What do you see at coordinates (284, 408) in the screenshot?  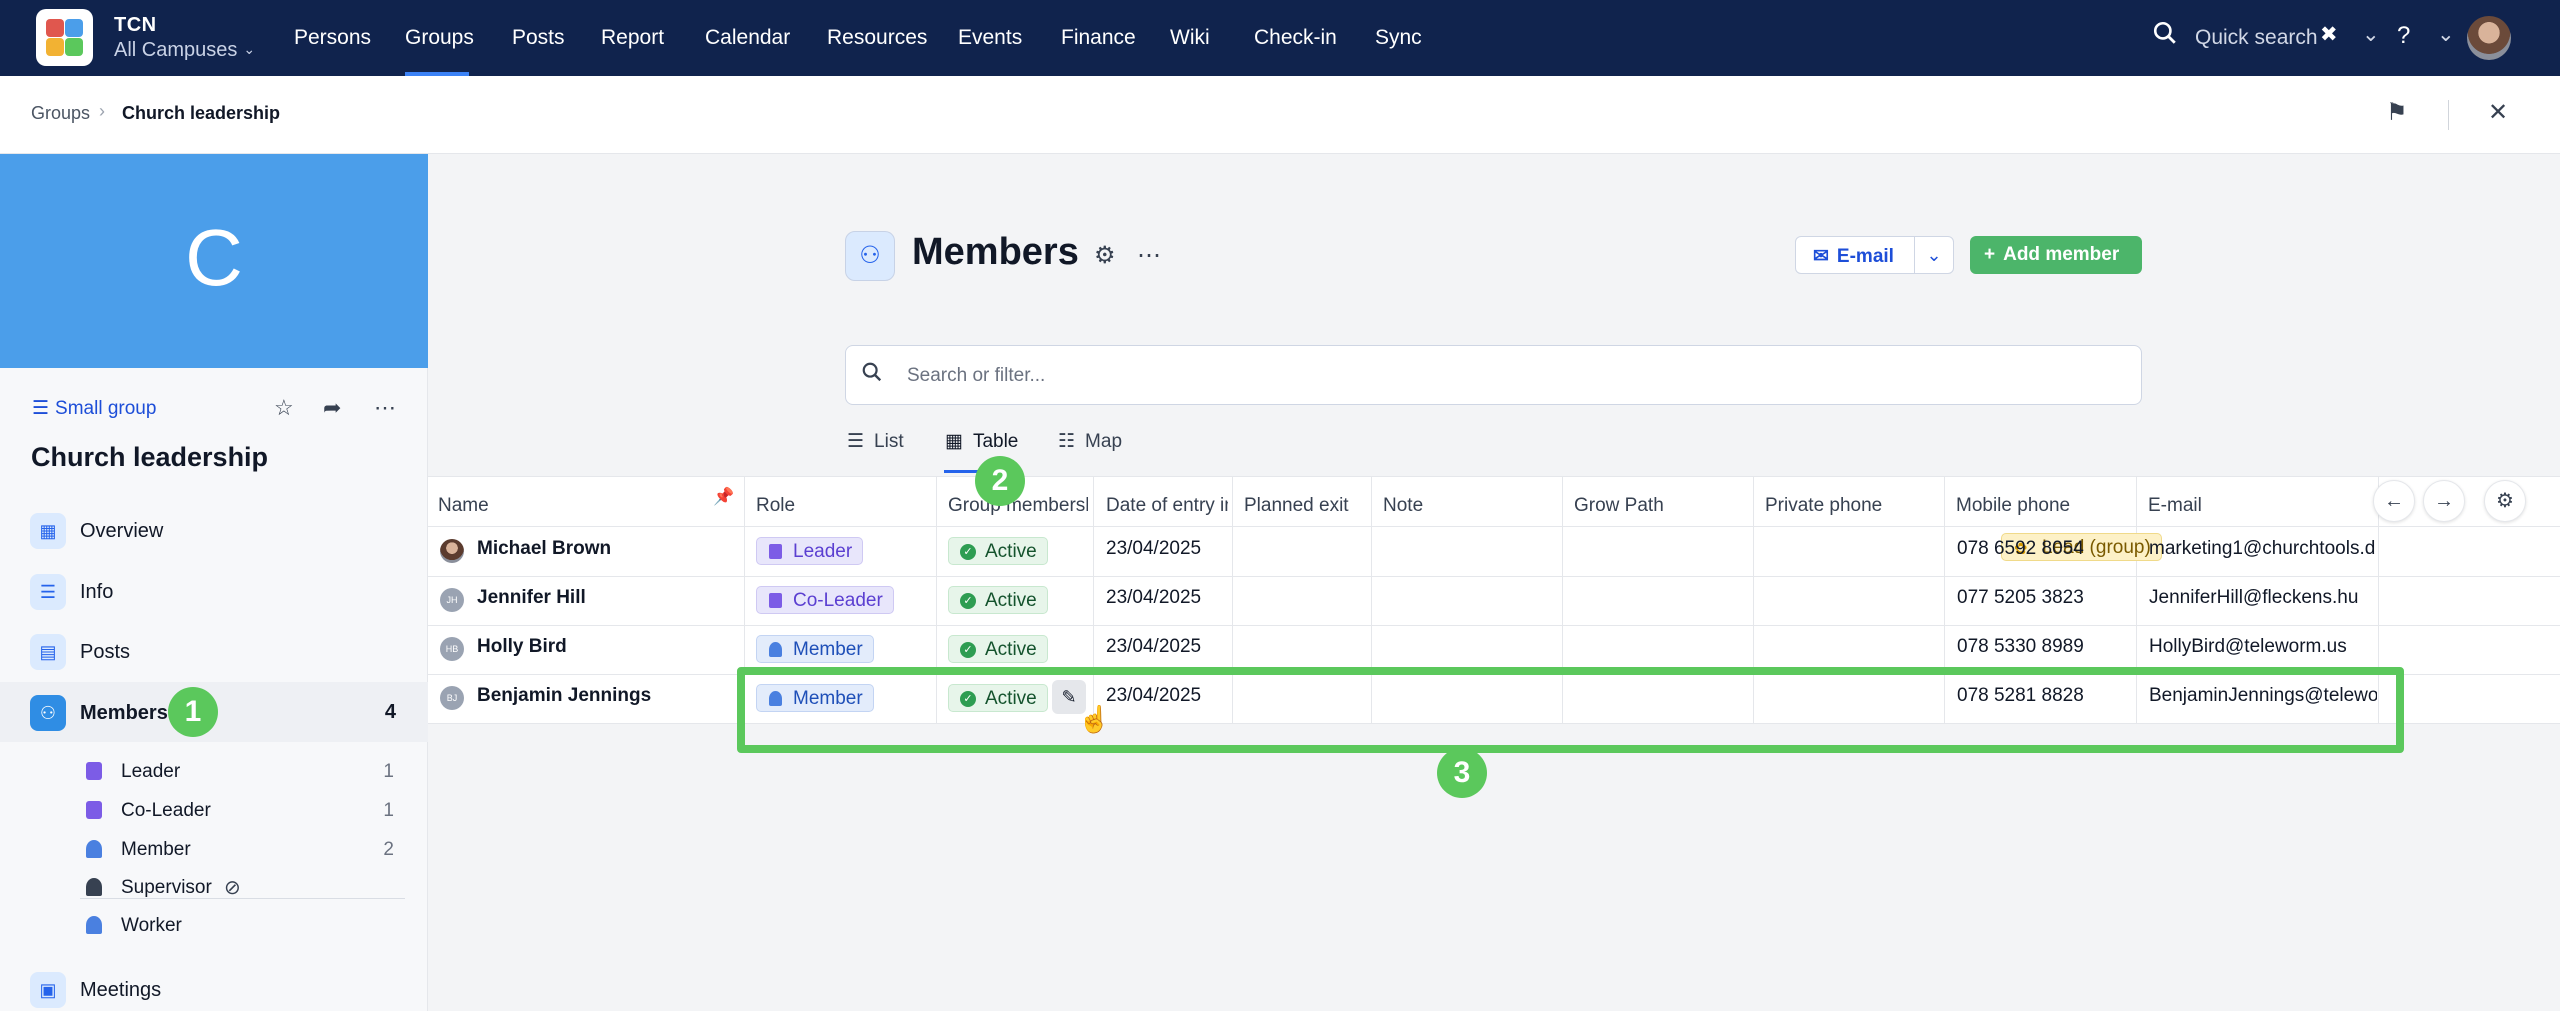 I see `star-icon: ☆` at bounding box center [284, 408].